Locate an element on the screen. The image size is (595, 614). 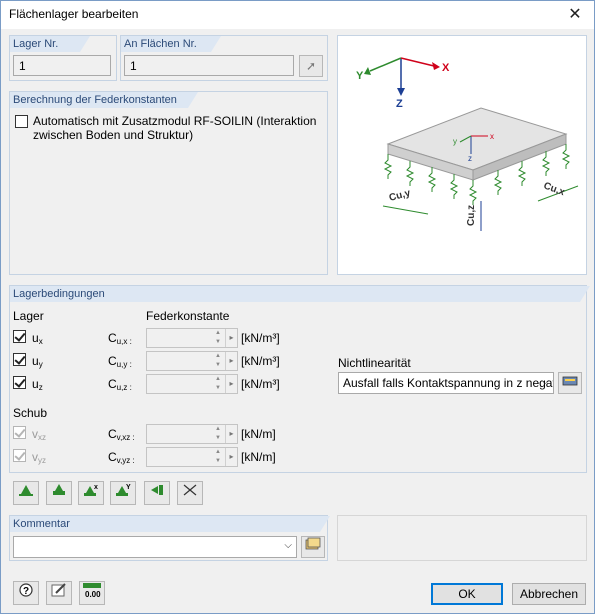
ok-button: OK is located at coordinates (467, 594).